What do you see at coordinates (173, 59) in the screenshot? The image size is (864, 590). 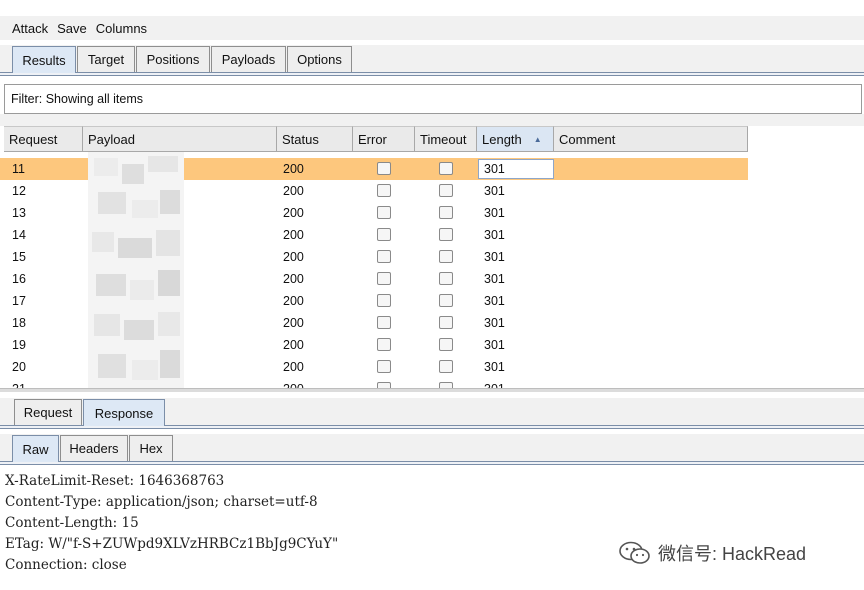 I see `tab-positions: Positions` at bounding box center [173, 59].